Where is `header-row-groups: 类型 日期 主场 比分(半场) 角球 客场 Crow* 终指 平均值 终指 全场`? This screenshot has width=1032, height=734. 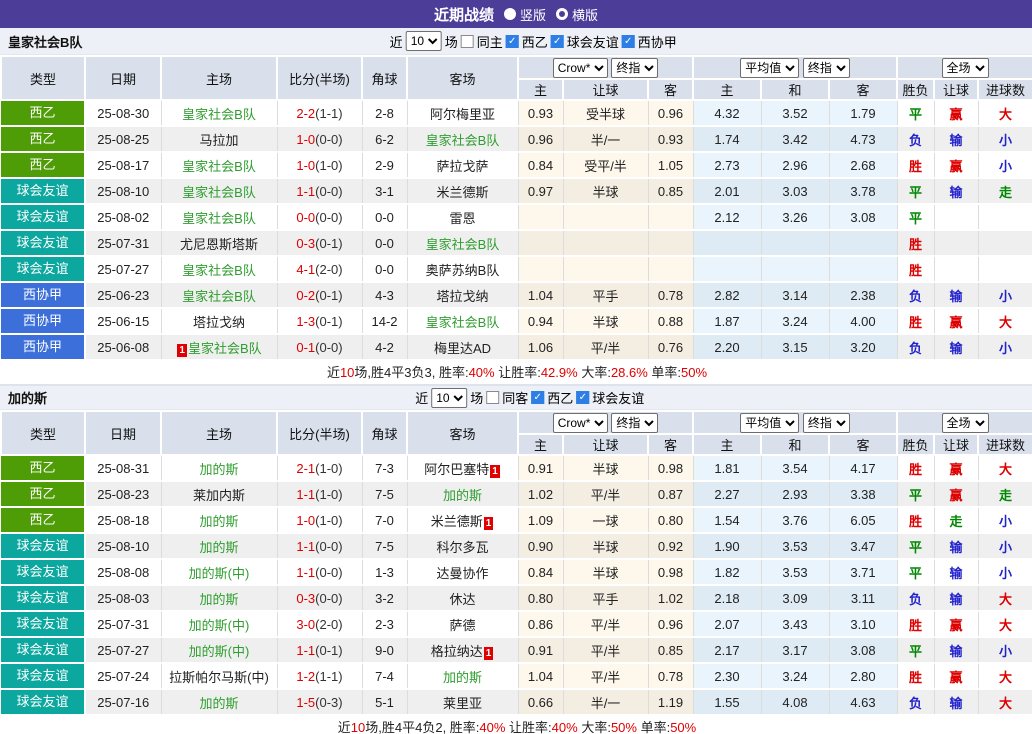
header-row-groups: 类型 日期 主场 比分(半场) 角球 客场 Crow* 终指 平均值 终指 全场 is located at coordinates (516, 433).